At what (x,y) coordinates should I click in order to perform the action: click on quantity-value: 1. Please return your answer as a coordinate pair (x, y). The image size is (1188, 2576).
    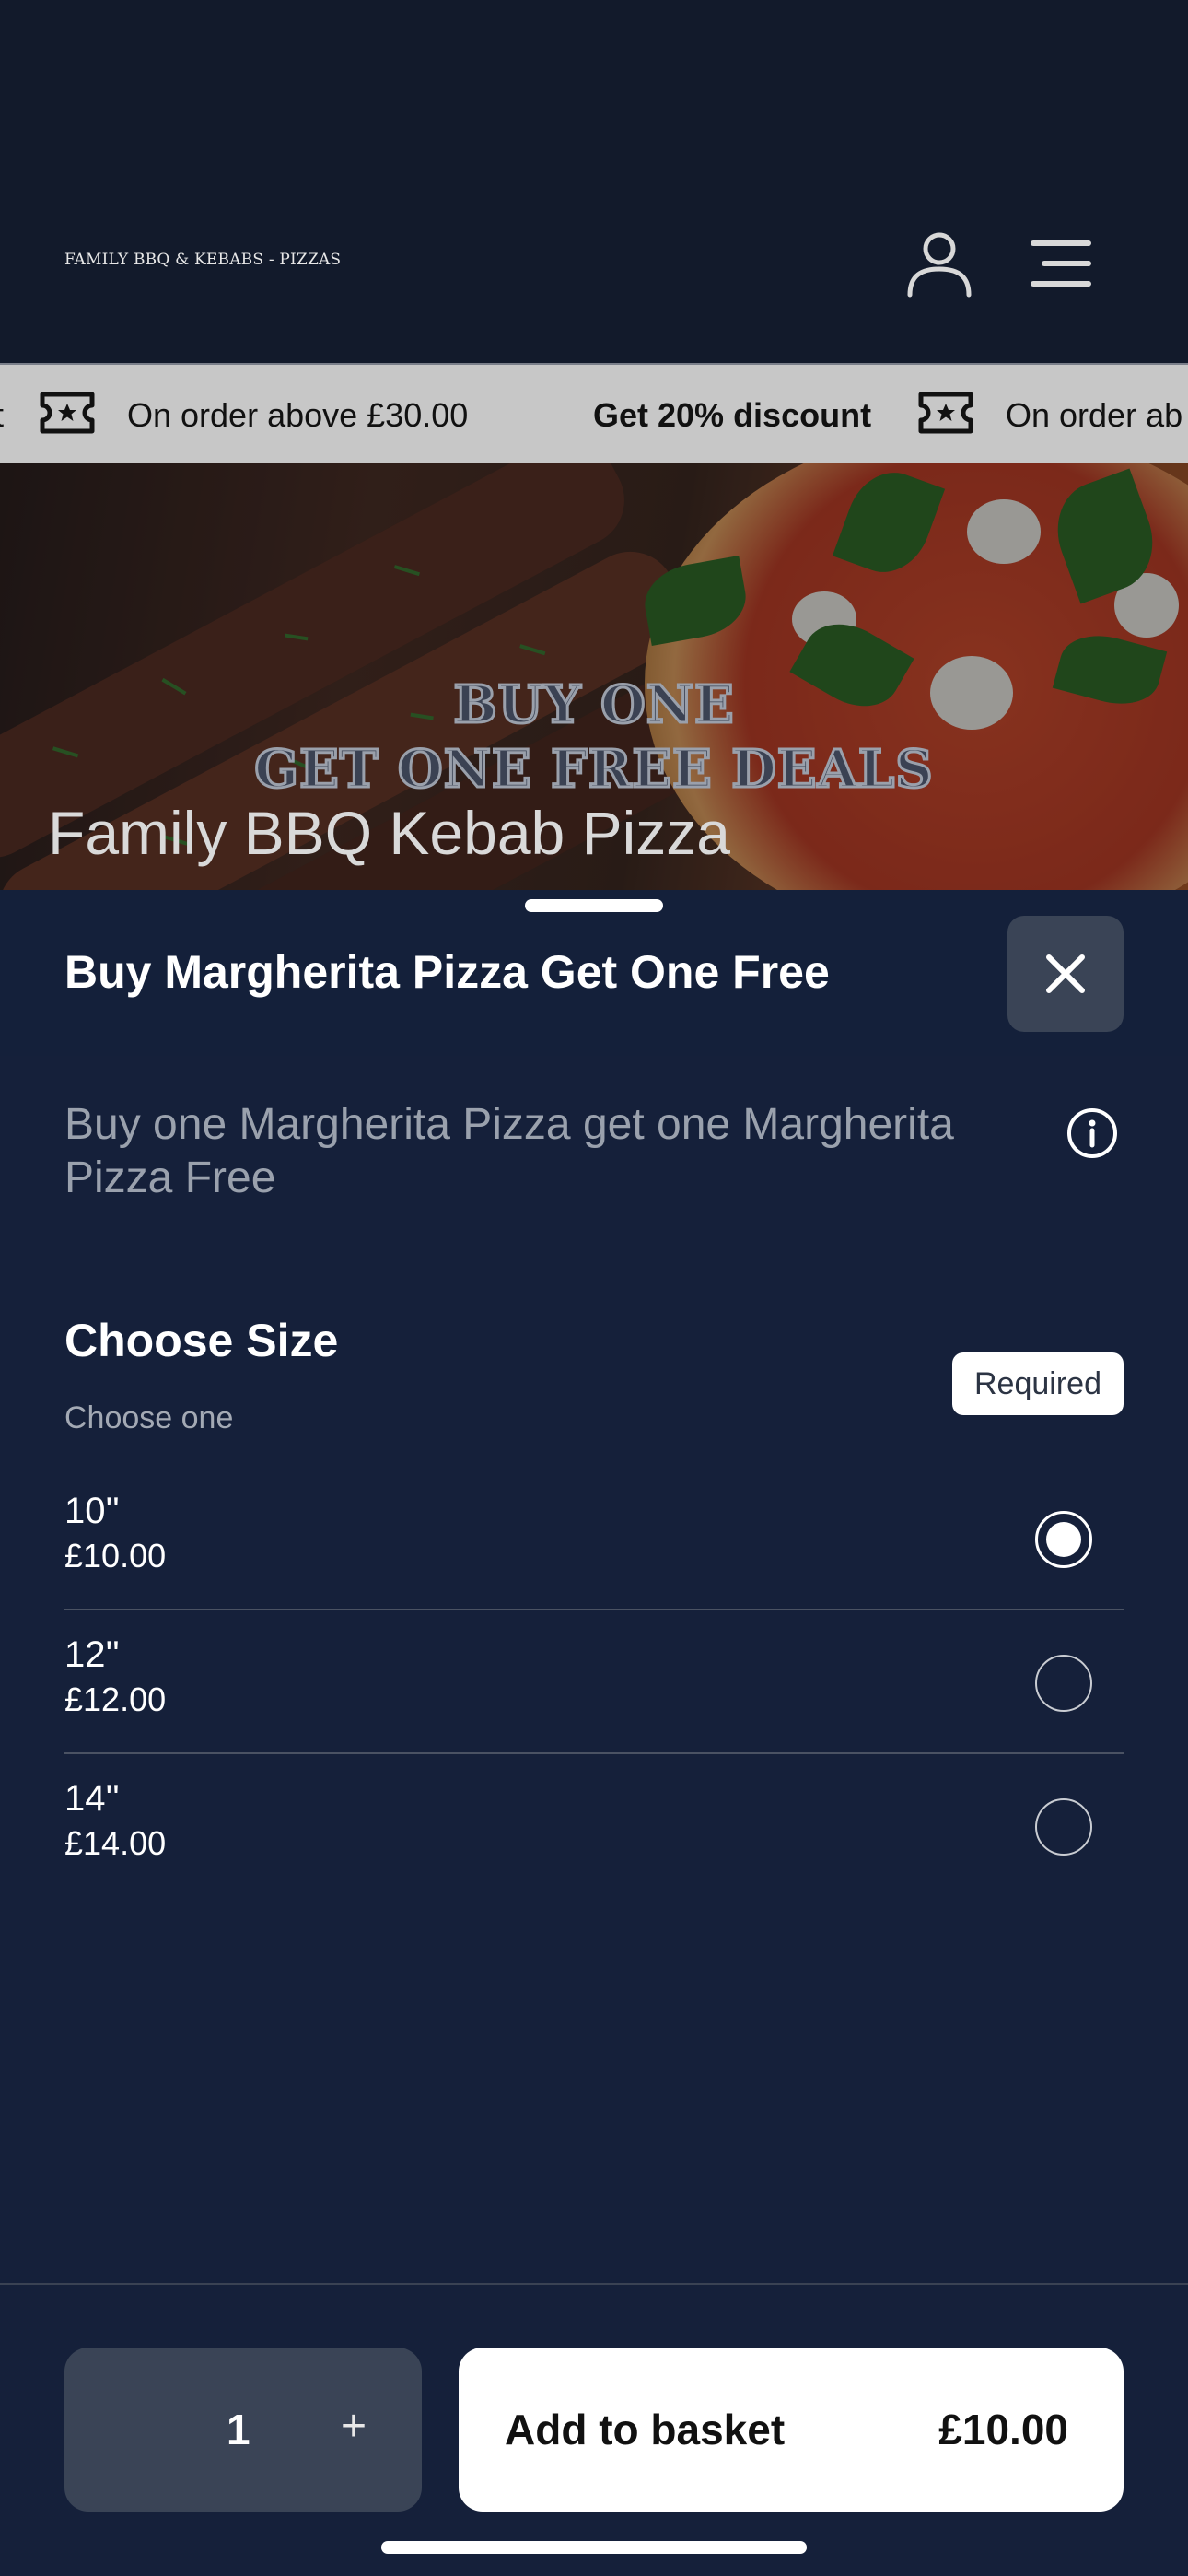
    Looking at the image, I should click on (239, 2429).